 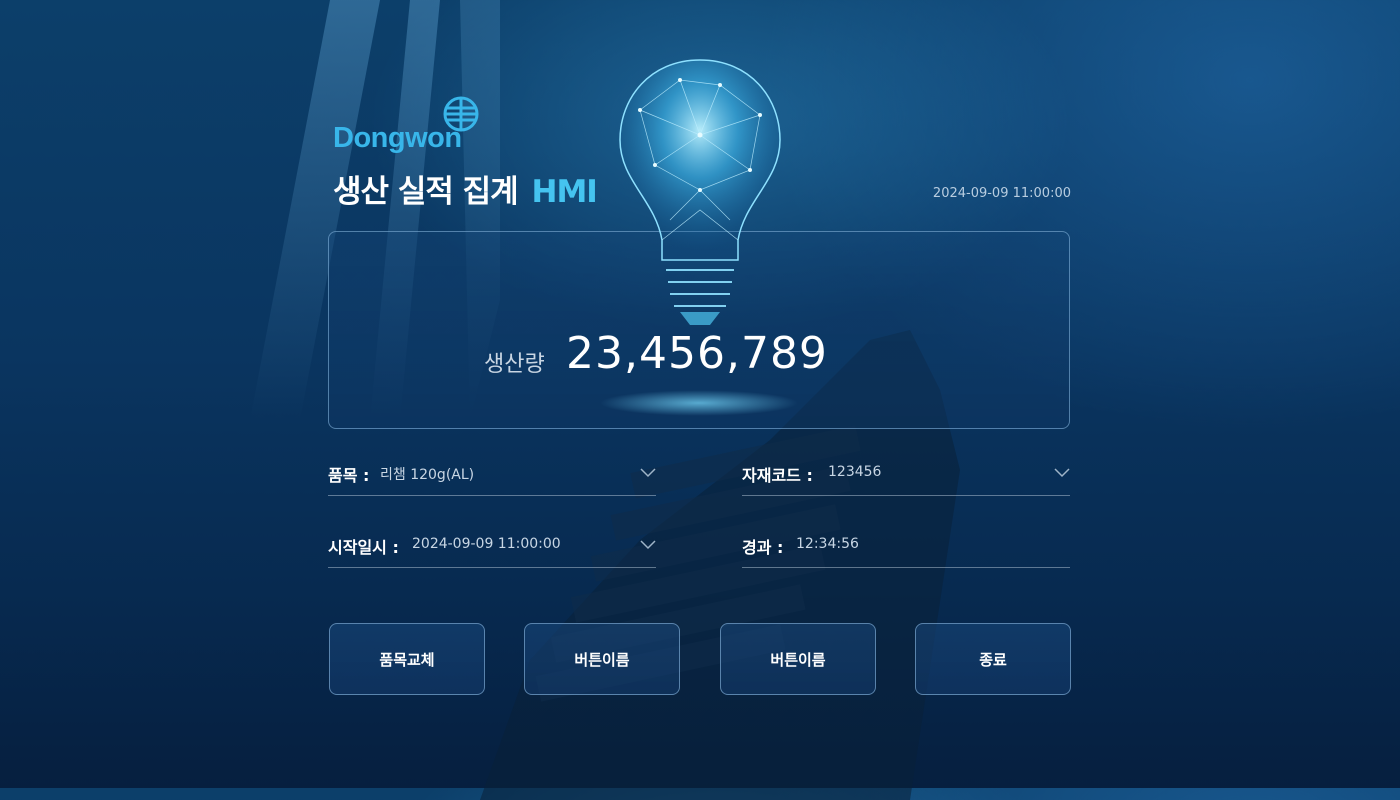 What do you see at coordinates (602, 659) in the screenshot?
I see `action-button-2: 버튼이름` at bounding box center [602, 659].